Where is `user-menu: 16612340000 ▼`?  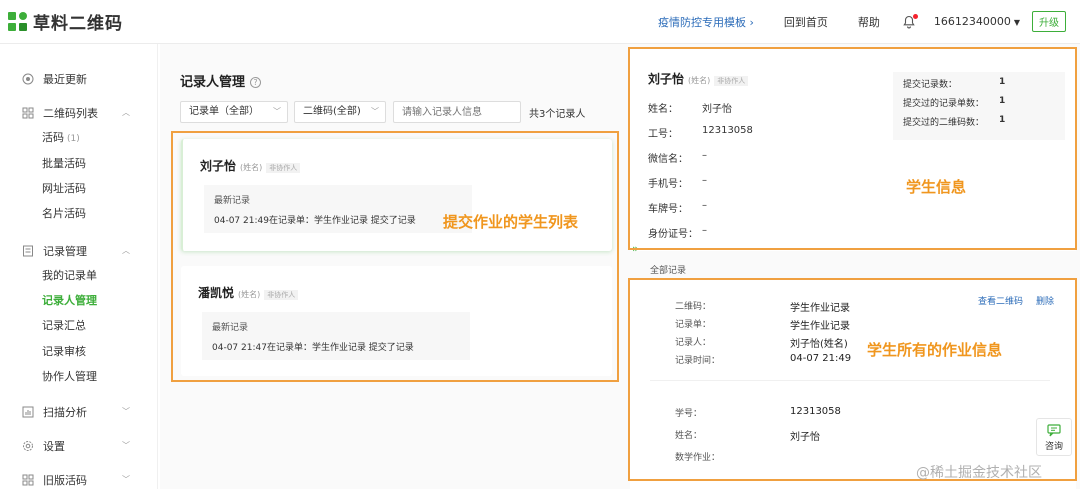
user-menu: 16612340000 ▼ is located at coordinates (977, 21).